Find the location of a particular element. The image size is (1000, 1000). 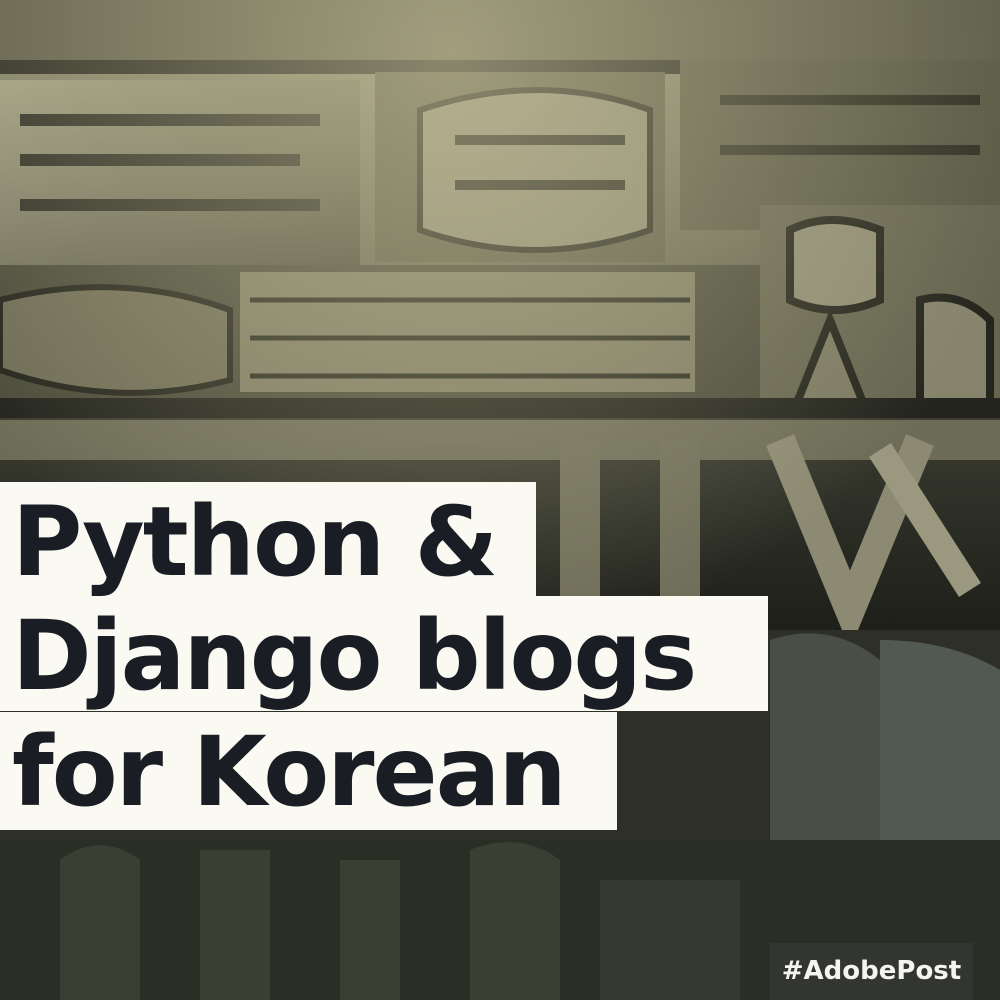

title-line-3: for Korean is located at coordinates (308, 771).